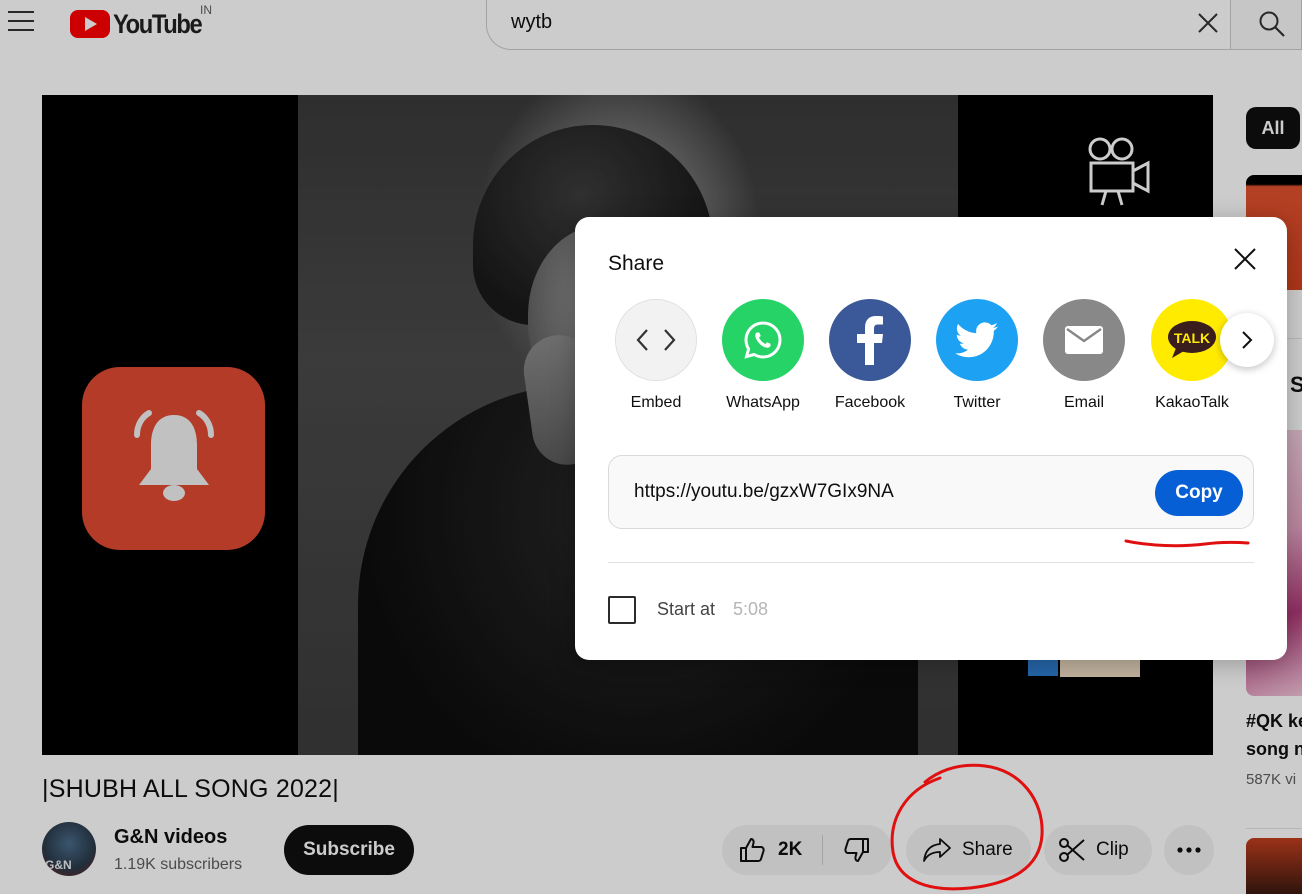 The width and height of the screenshot is (1302, 894). Describe the element at coordinates (750, 609) in the screenshot. I see `start-at-time: 5:08` at that location.